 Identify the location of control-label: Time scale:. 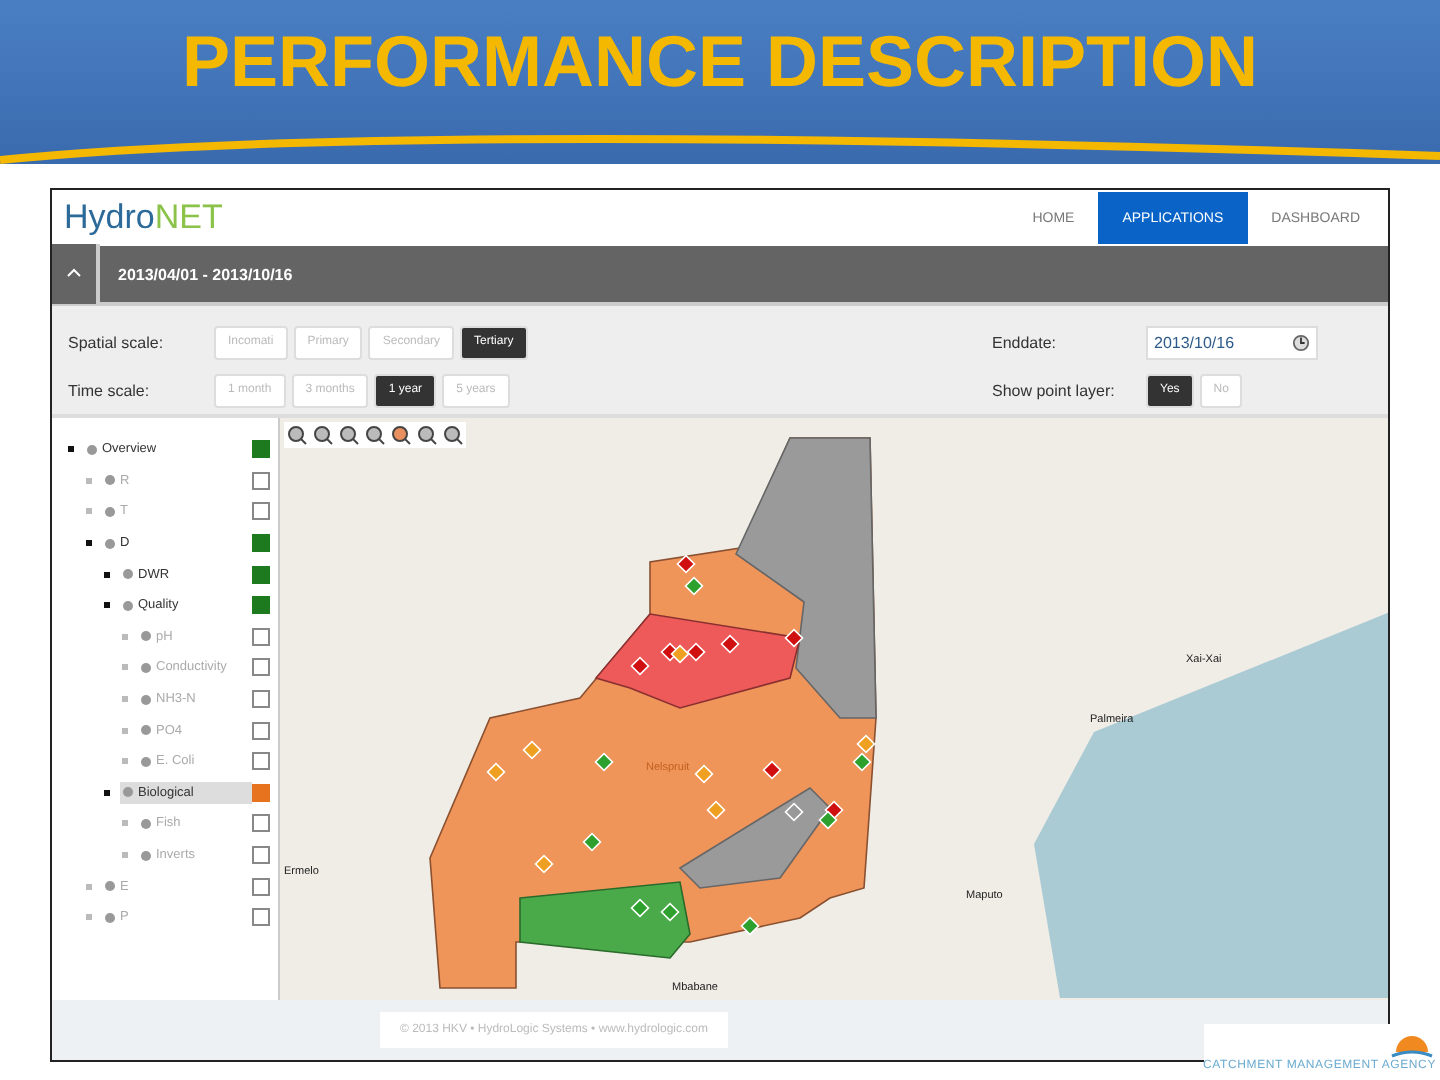
(110, 390).